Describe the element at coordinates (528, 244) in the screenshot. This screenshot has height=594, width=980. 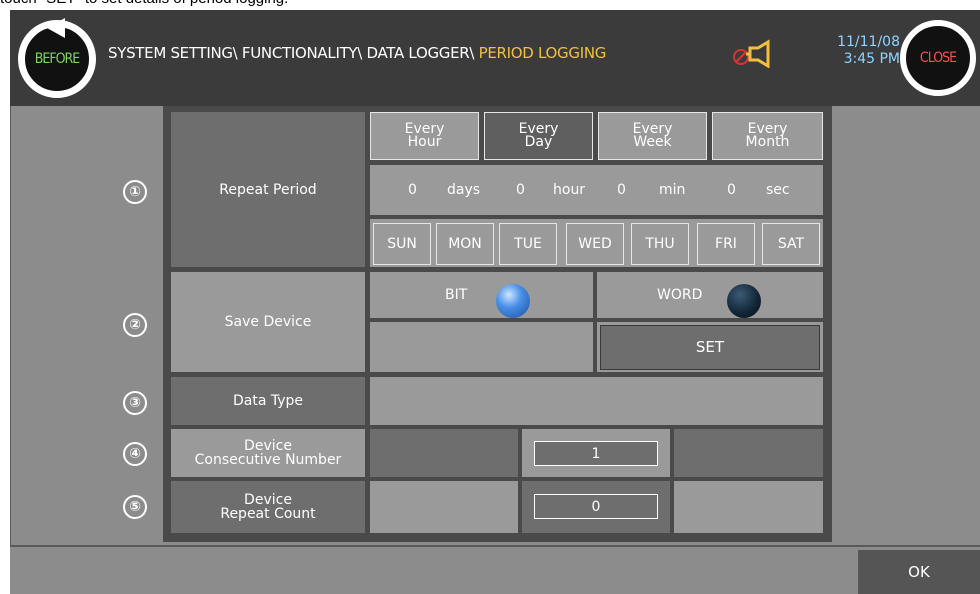
I see `weekday-tue-button: TUE` at that location.